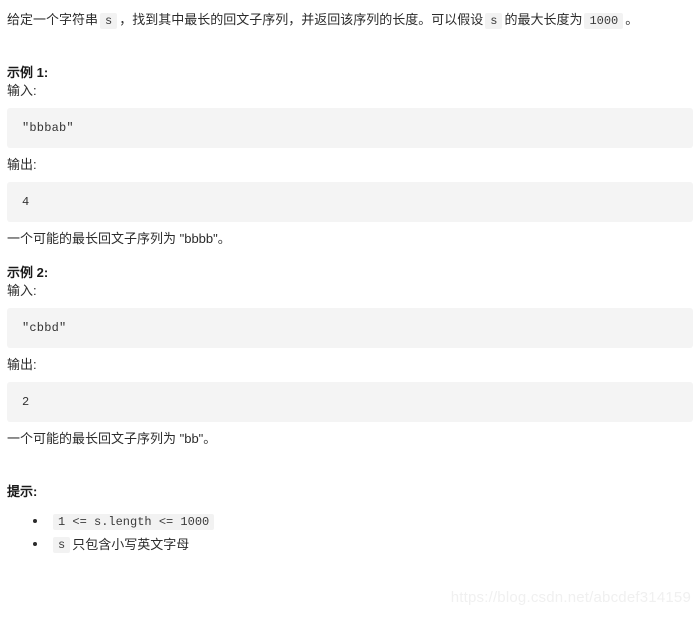  Describe the element at coordinates (28, 272) in the screenshot. I see `example-2-heading: 示例 2:` at that location.